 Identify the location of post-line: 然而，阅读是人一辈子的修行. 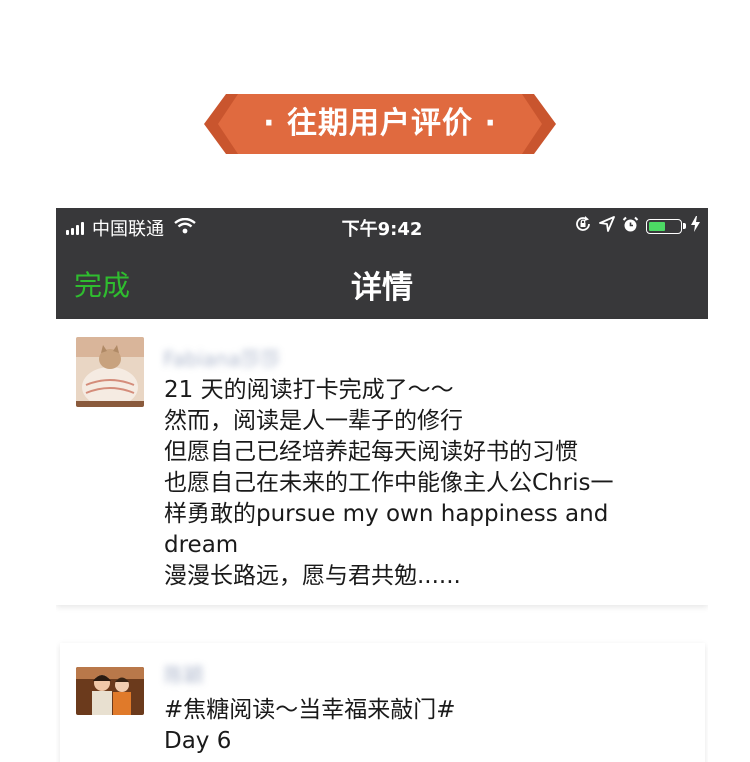
(313, 421).